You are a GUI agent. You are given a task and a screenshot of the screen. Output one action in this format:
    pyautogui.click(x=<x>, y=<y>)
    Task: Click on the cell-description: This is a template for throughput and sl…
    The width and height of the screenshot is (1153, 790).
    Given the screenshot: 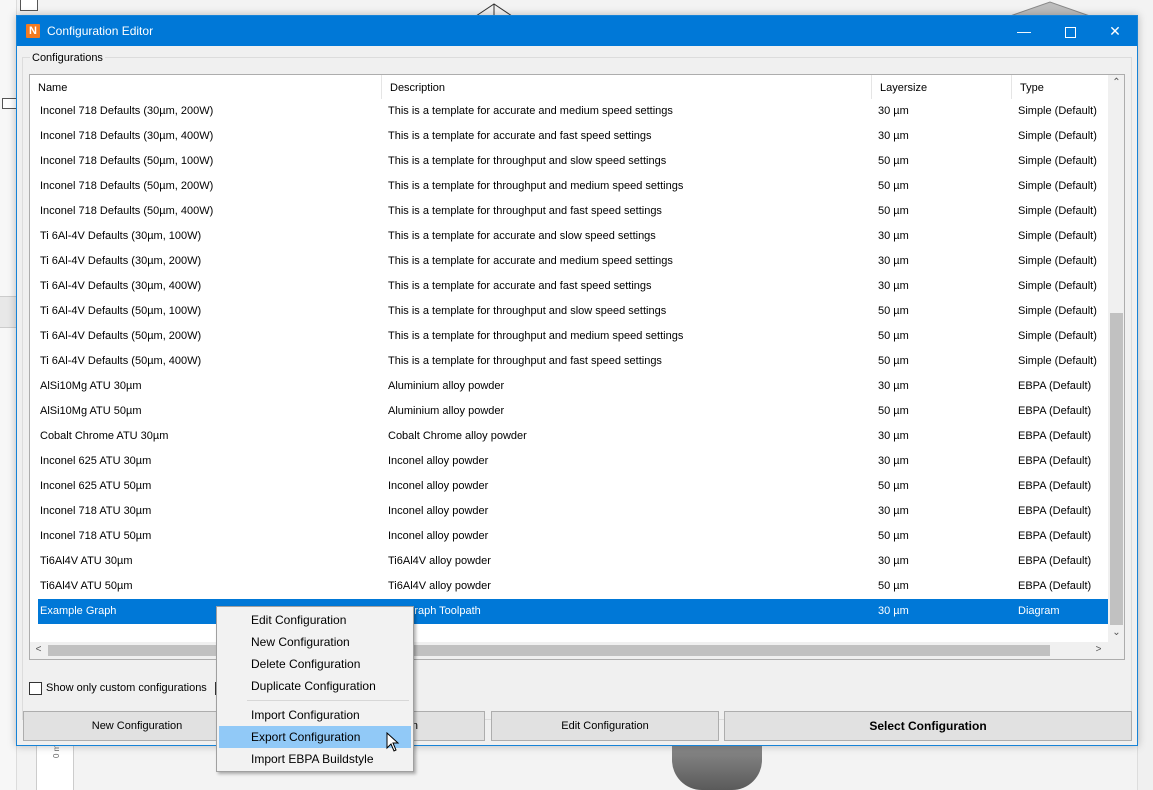 What is the action you would take?
    pyautogui.click(x=527, y=161)
    